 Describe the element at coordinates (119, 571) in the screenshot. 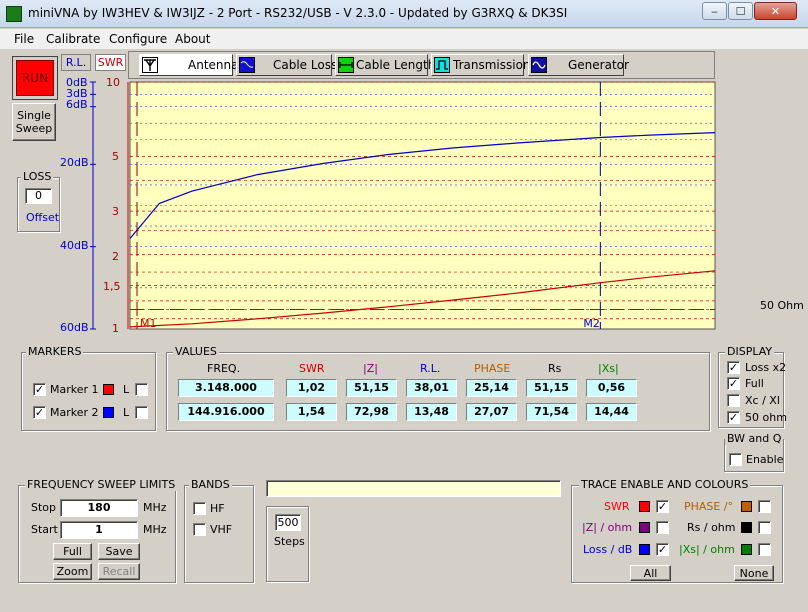

I see `recall-button: Recall` at that location.